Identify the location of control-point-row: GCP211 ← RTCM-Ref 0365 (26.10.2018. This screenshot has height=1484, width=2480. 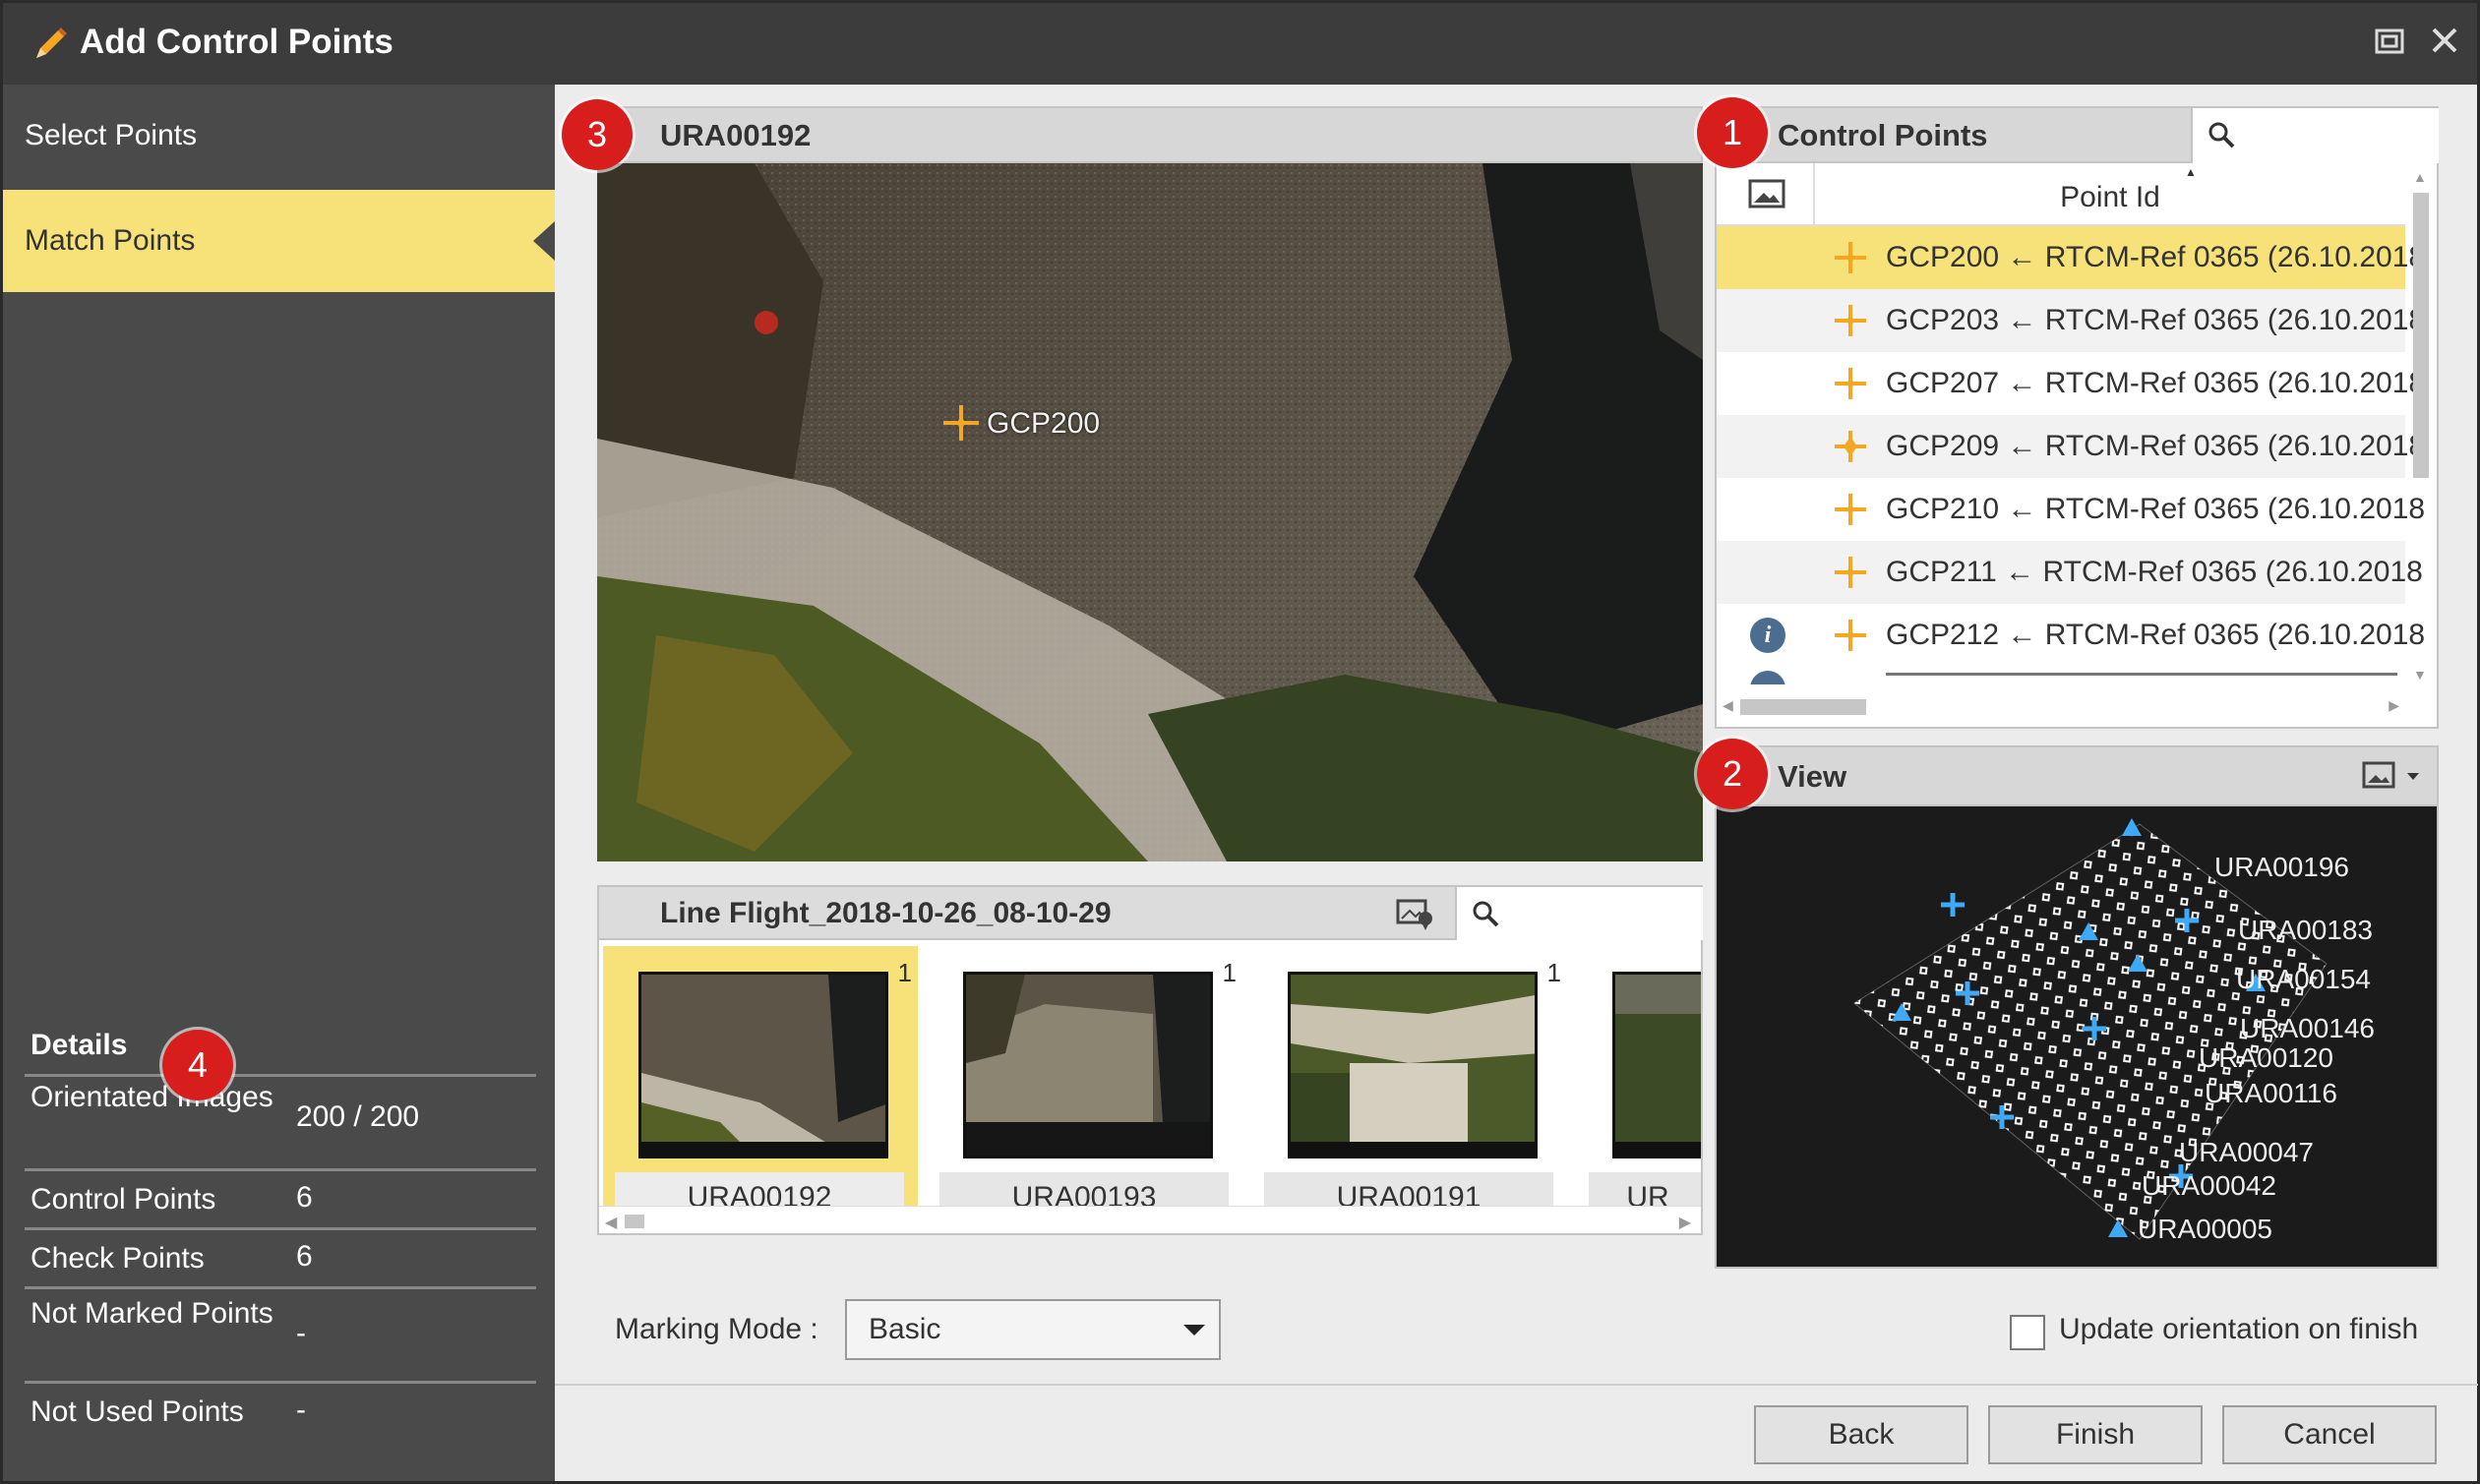
(2070, 573).